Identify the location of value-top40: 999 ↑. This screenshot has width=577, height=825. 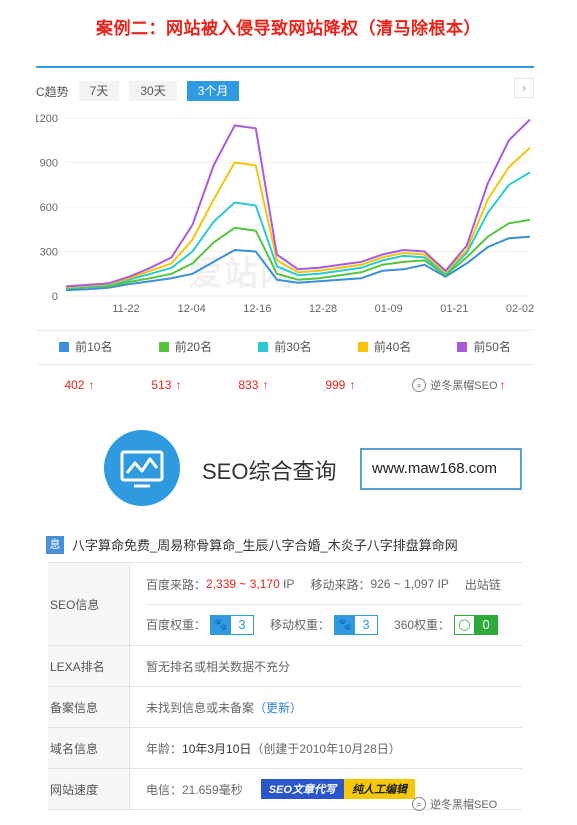
(340, 385).